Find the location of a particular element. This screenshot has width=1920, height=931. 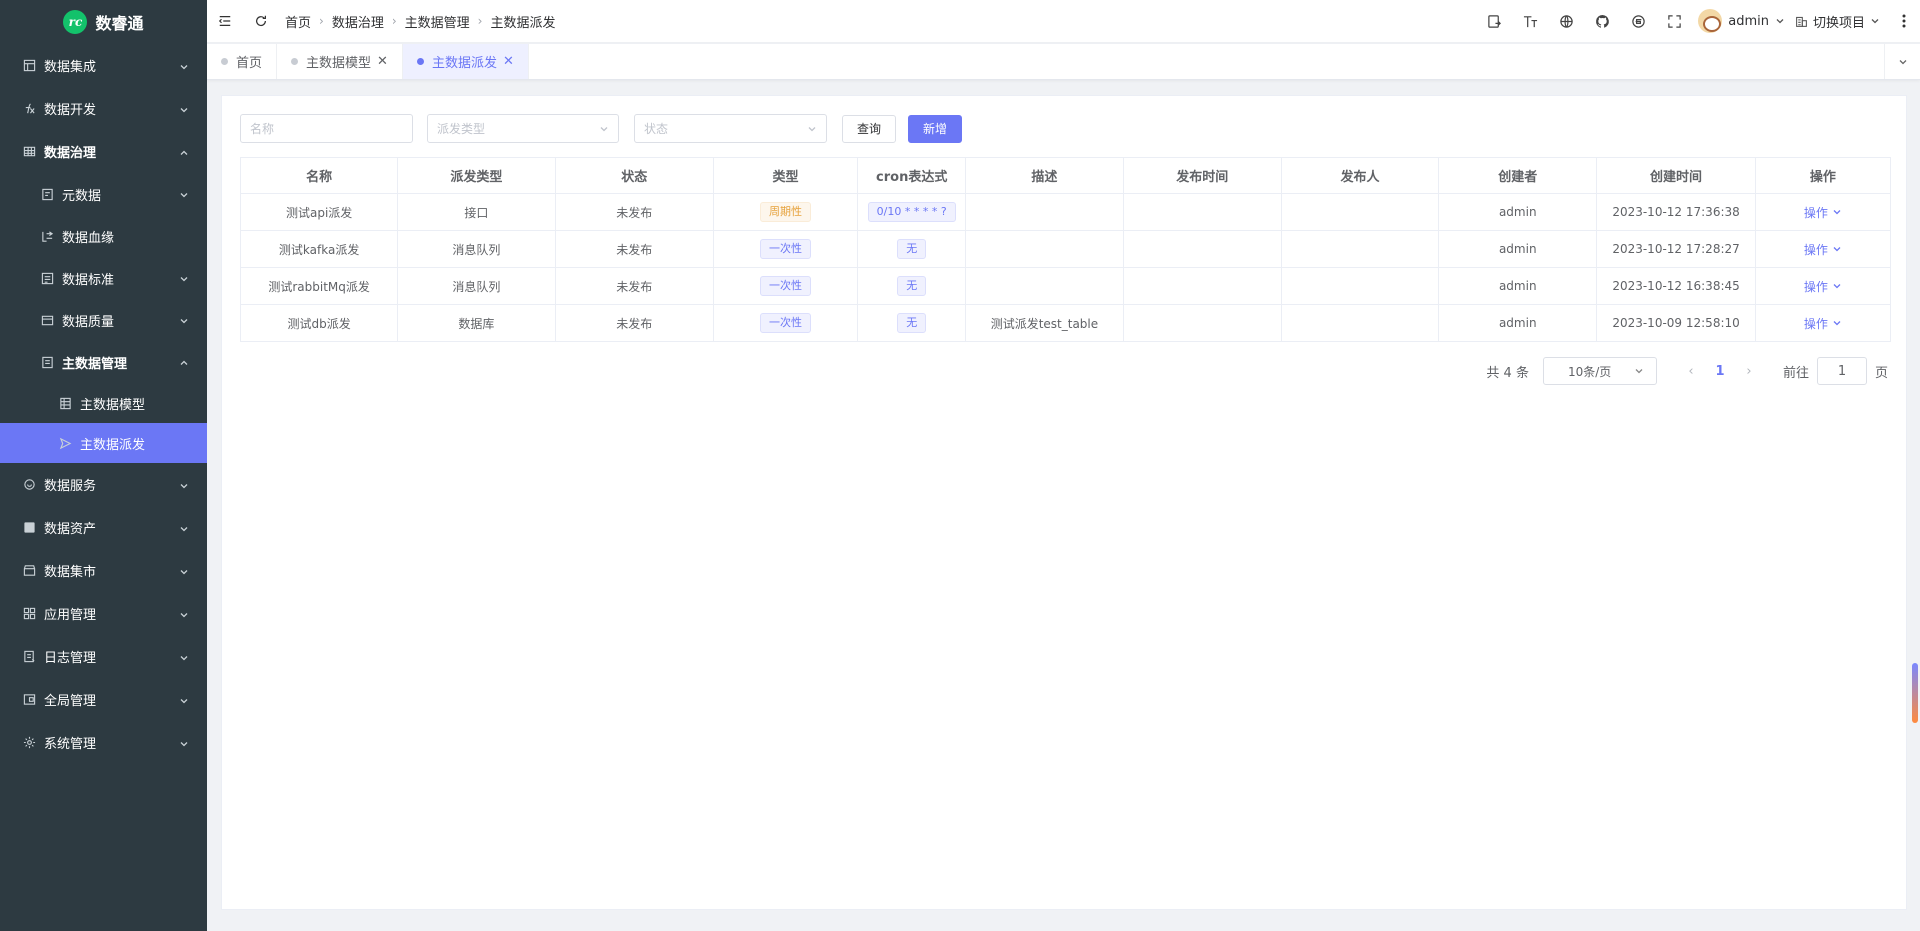

sidebar-item: 主数据管理 is located at coordinates (103, 362).